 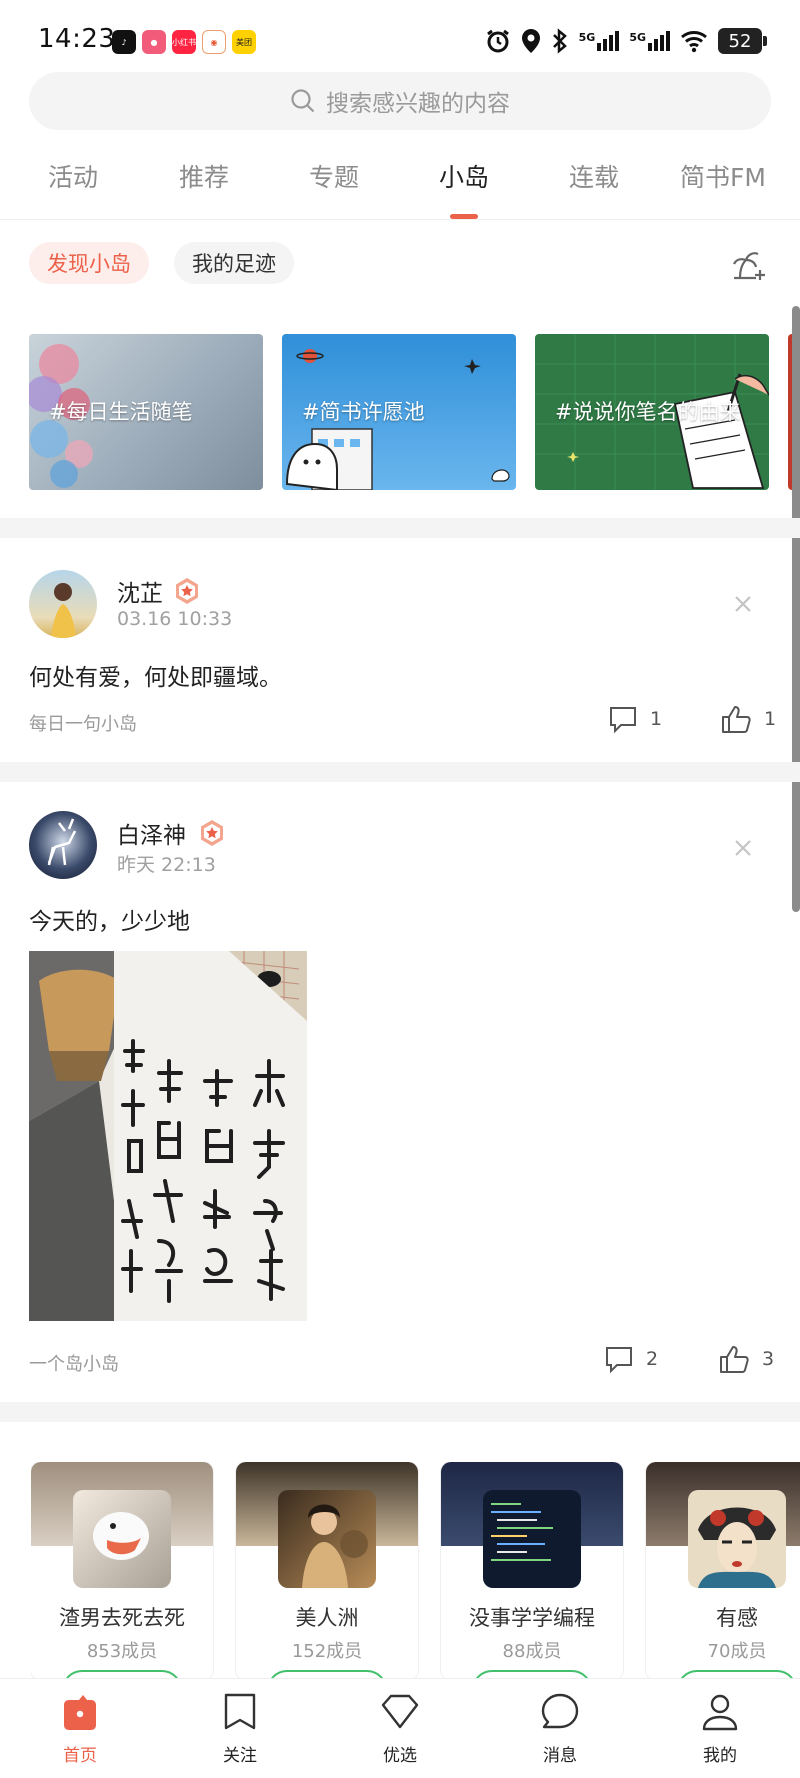 What do you see at coordinates (327, 1618) in the screenshot?
I see `island-name: 美人洲` at bounding box center [327, 1618].